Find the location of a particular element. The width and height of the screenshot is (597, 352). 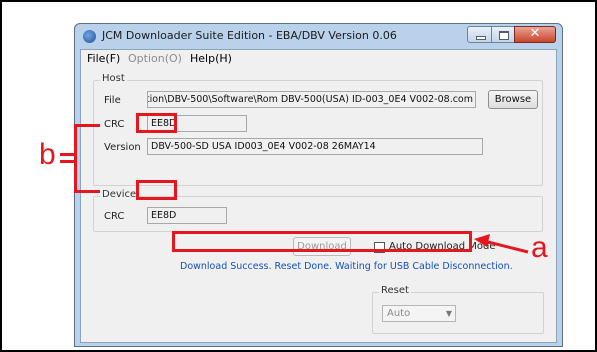

close-button: ✕ is located at coordinates (535, 34).